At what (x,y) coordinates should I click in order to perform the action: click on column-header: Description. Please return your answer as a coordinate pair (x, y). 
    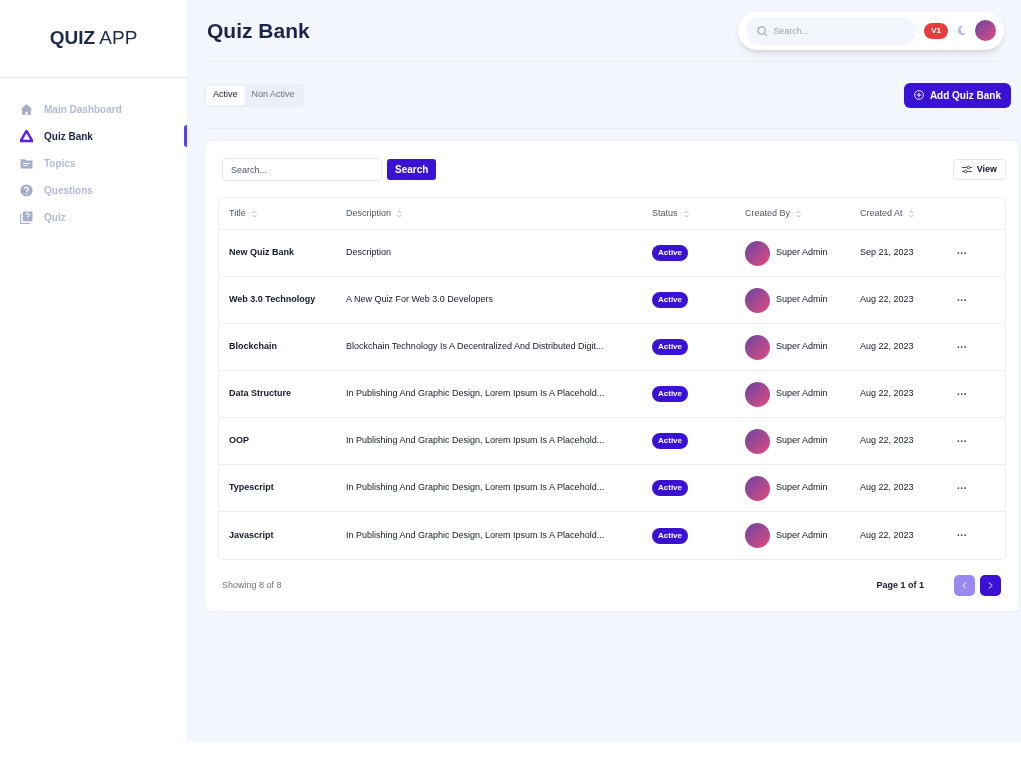
    Looking at the image, I should click on (369, 213).